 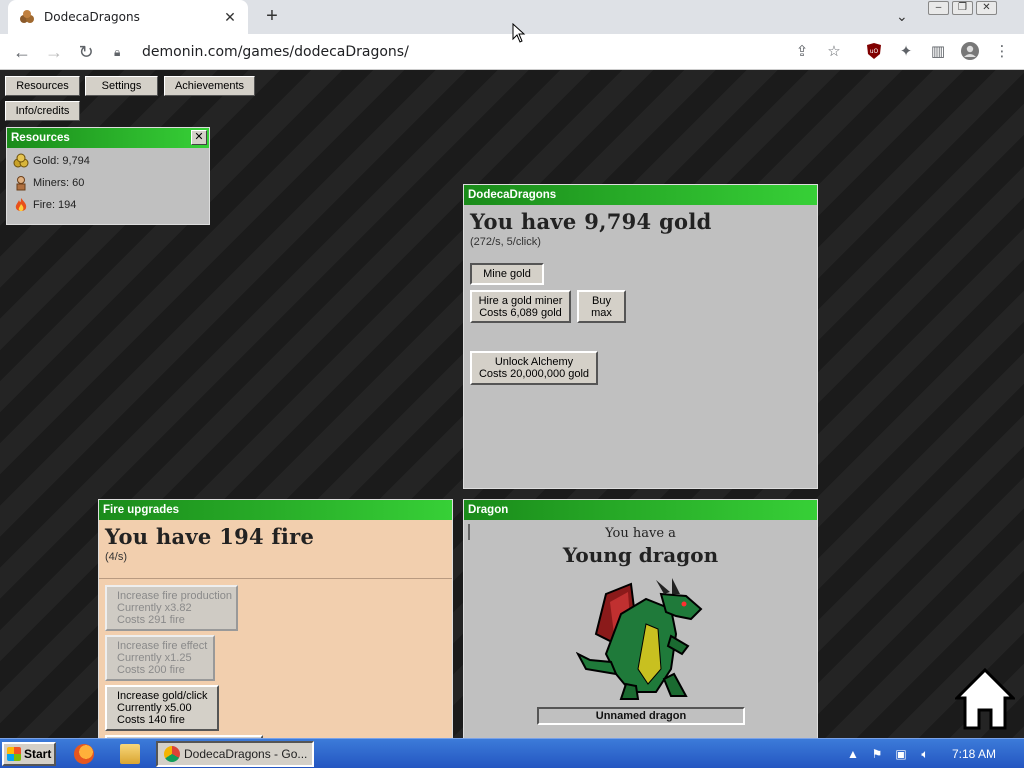 I want to click on upgrade-current: Currently x5.00, so click(x=154, y=708).